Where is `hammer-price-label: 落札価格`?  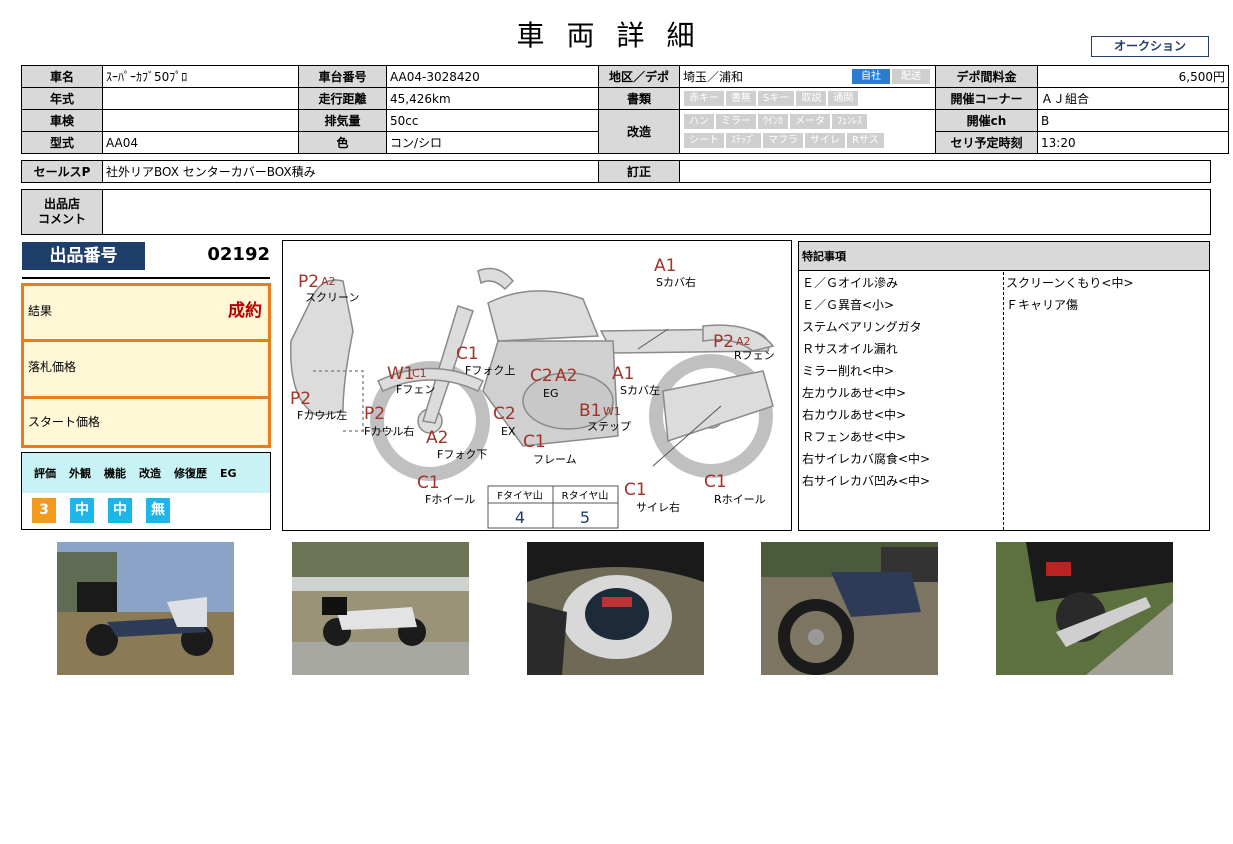
hammer-price-label: 落札価格 is located at coordinates (52, 367).